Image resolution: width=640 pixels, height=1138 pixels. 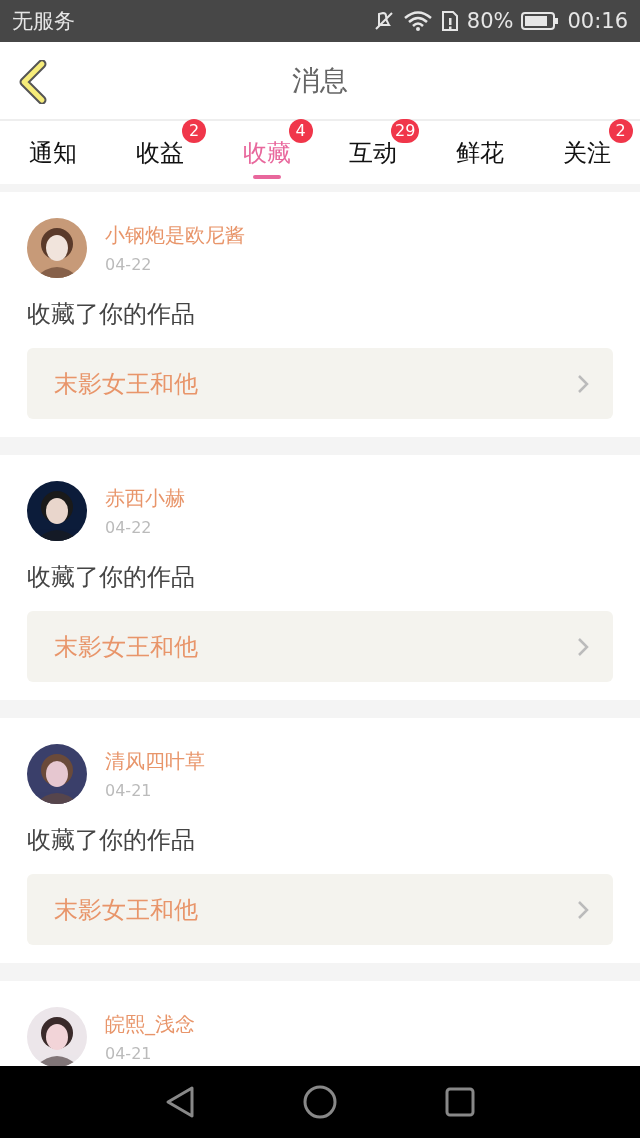 What do you see at coordinates (320, 80) in the screenshot?
I see `page-title: 消息` at bounding box center [320, 80].